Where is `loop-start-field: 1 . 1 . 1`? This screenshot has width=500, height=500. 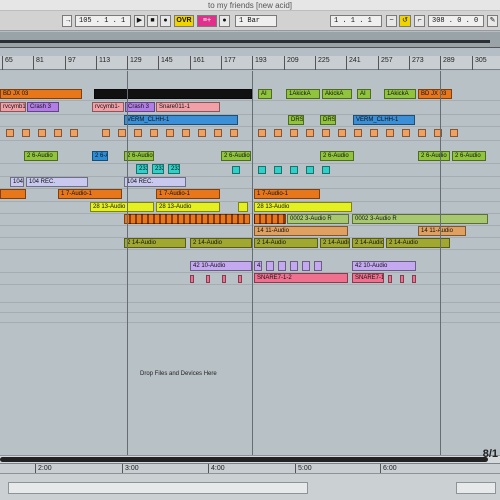
loop-start-field: 1 . 1 . 1 is located at coordinates (356, 21).